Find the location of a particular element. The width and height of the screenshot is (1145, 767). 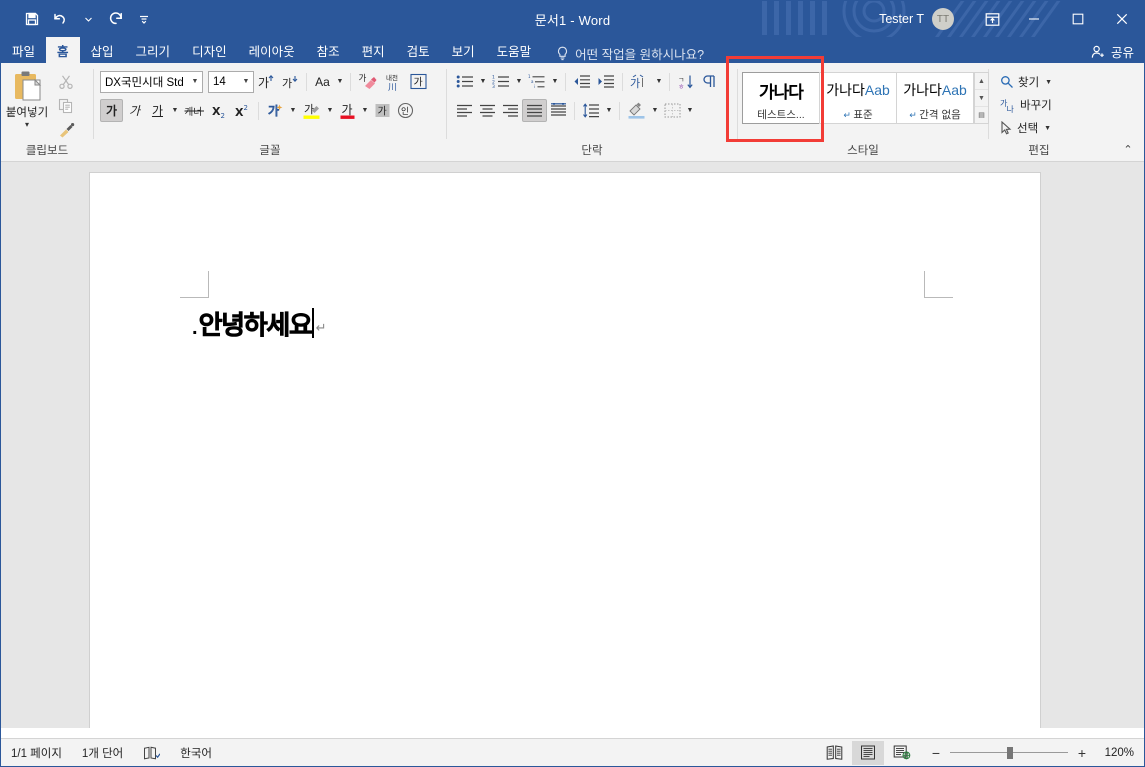

view-print-layout-button is located at coordinates (868, 752).